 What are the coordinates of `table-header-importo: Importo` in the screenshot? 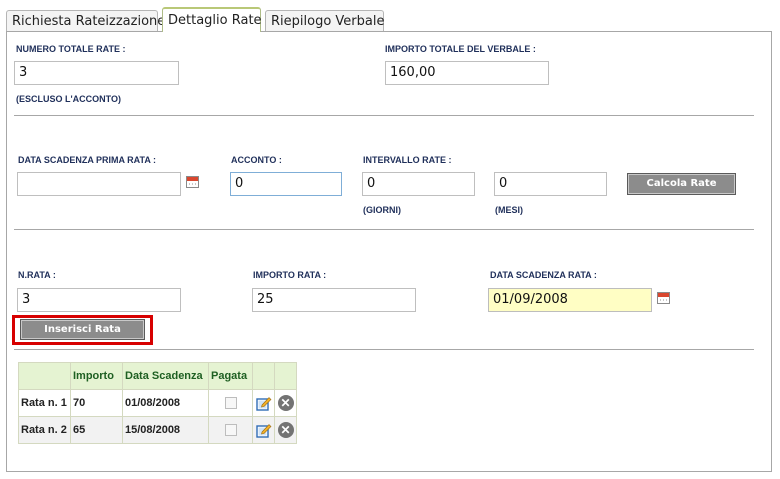 It's located at (96, 376).